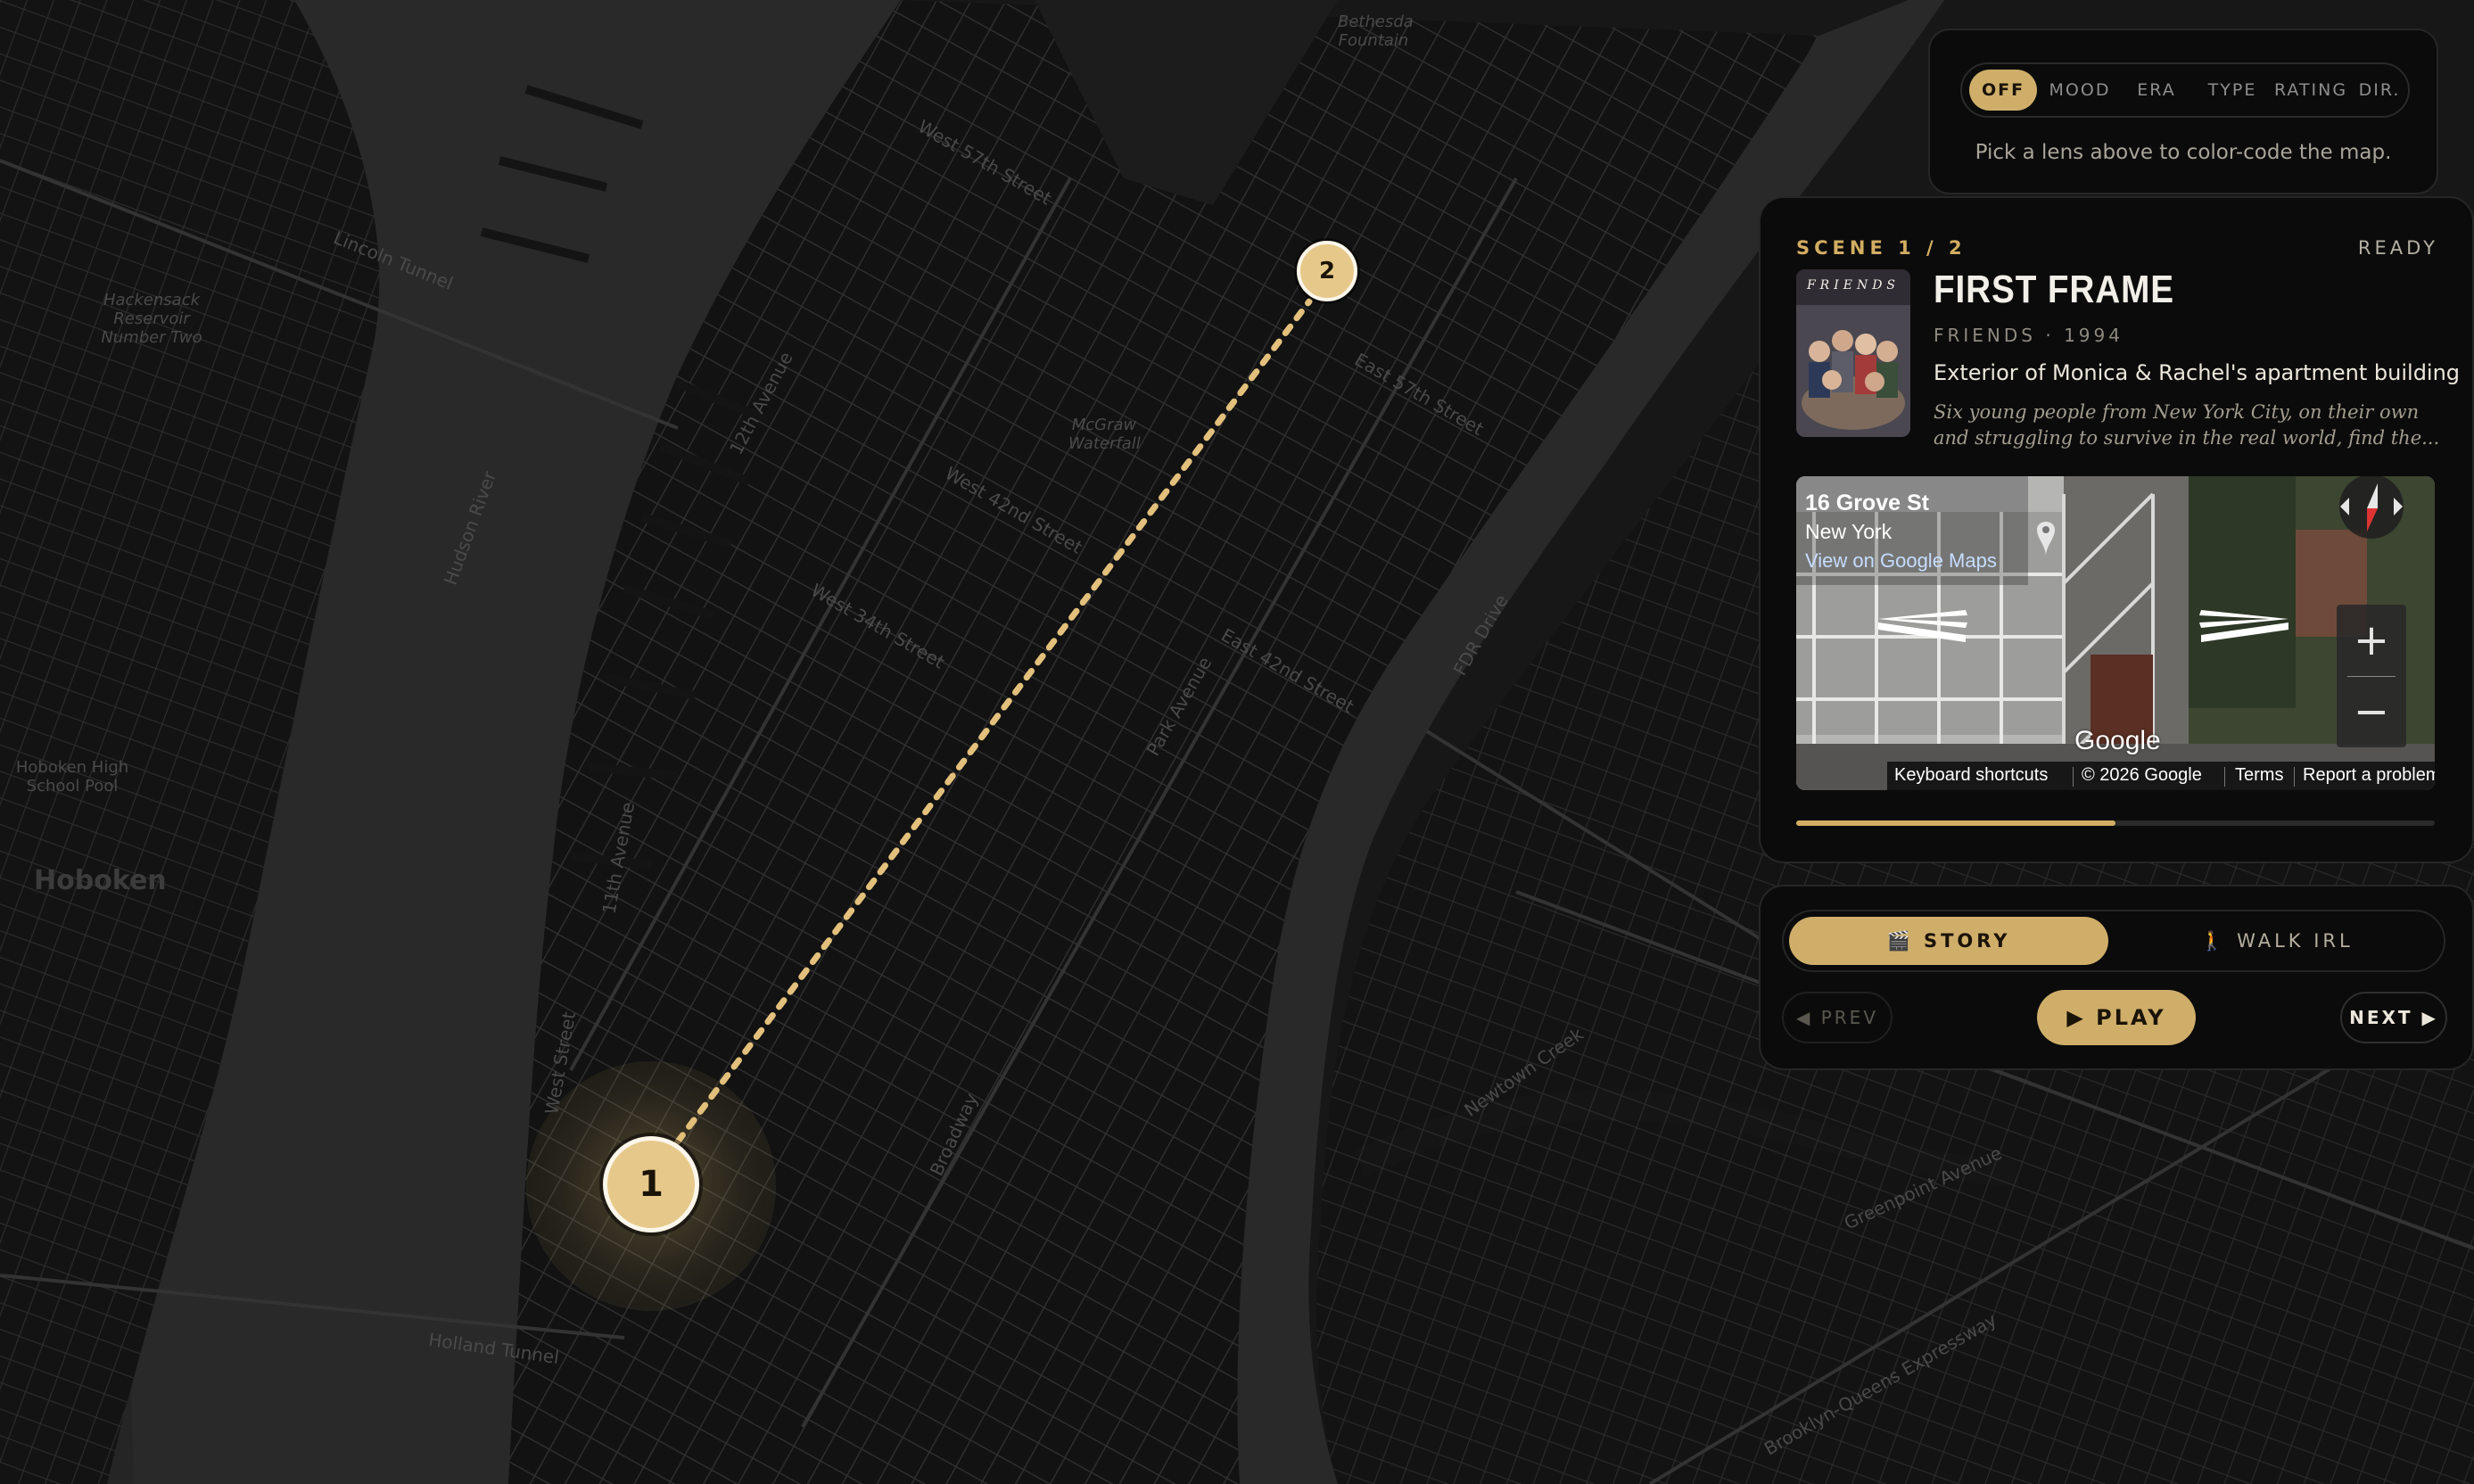  I want to click on play-button: ▶ PLAY, so click(2117, 1018).